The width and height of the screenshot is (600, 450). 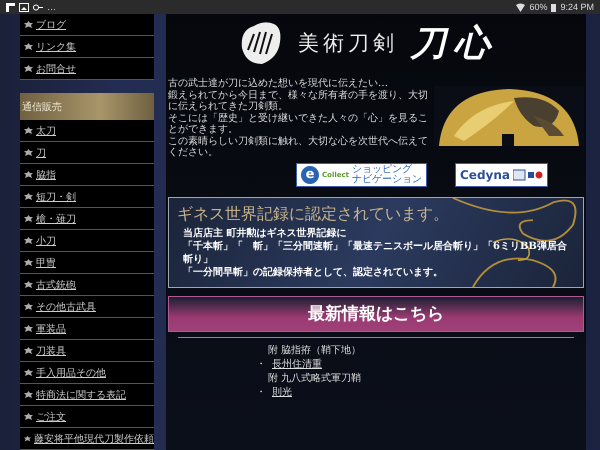 What do you see at coordinates (538, 7) in the screenshot?
I see `battery-percent: 60%` at bounding box center [538, 7].